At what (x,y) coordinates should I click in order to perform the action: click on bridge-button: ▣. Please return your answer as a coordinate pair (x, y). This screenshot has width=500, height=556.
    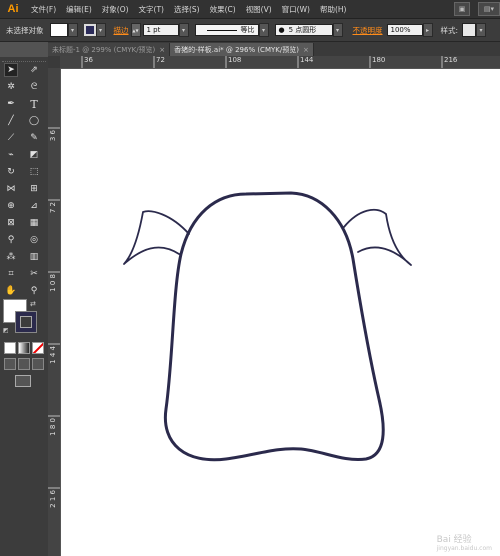
    Looking at the image, I should click on (462, 9).